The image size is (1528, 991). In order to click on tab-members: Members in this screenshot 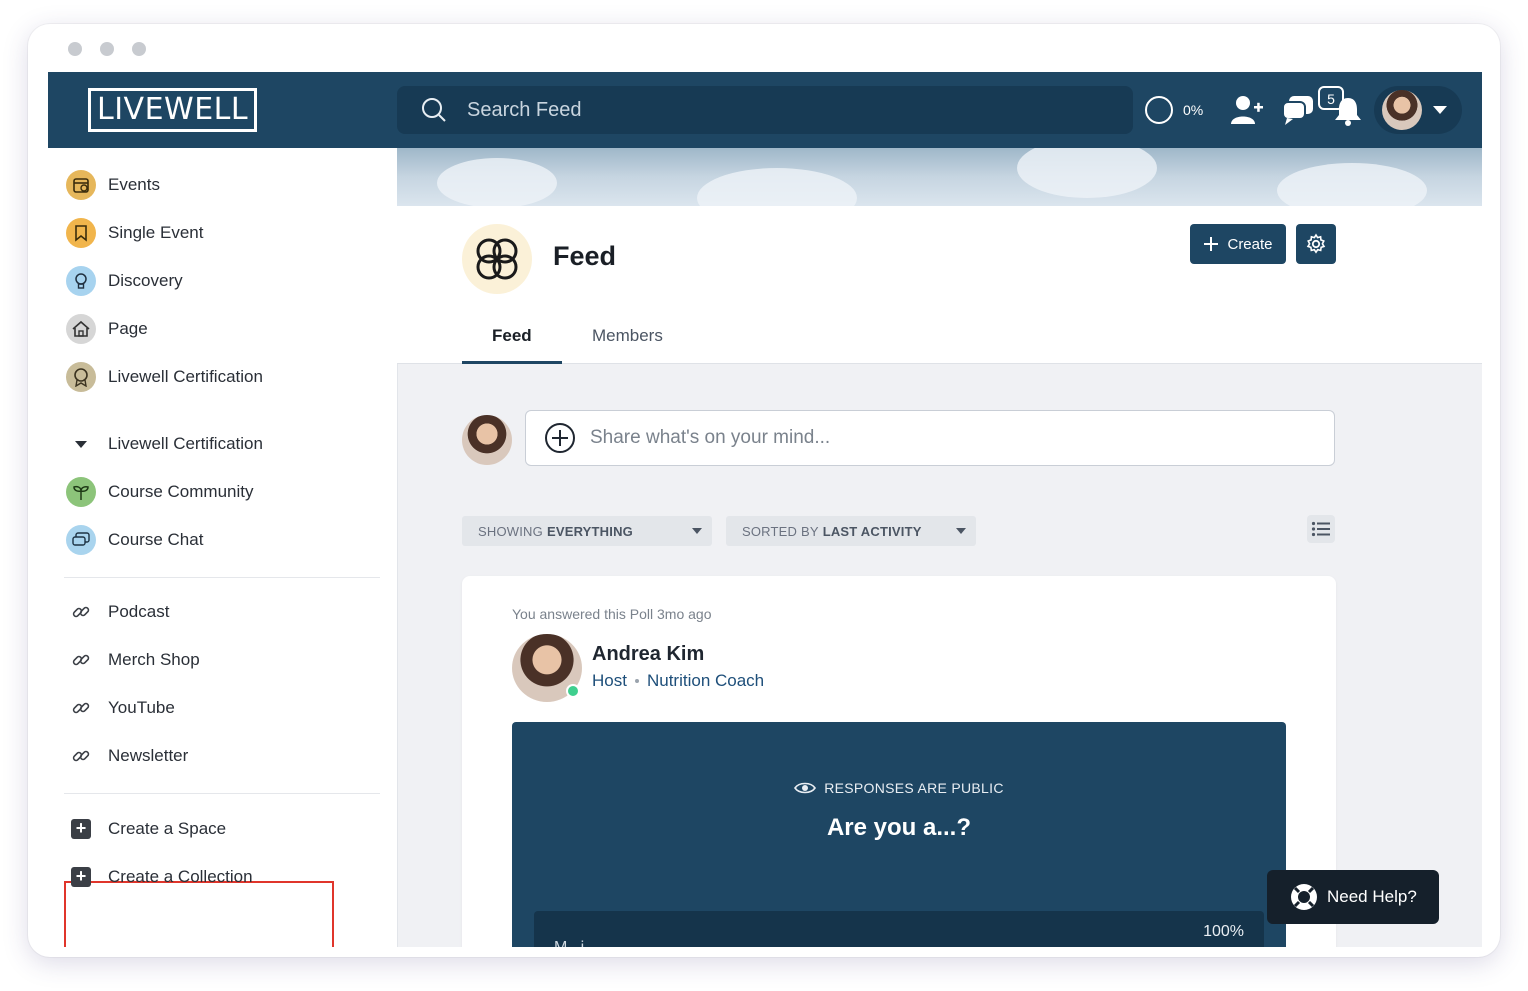, I will do `click(627, 336)`.